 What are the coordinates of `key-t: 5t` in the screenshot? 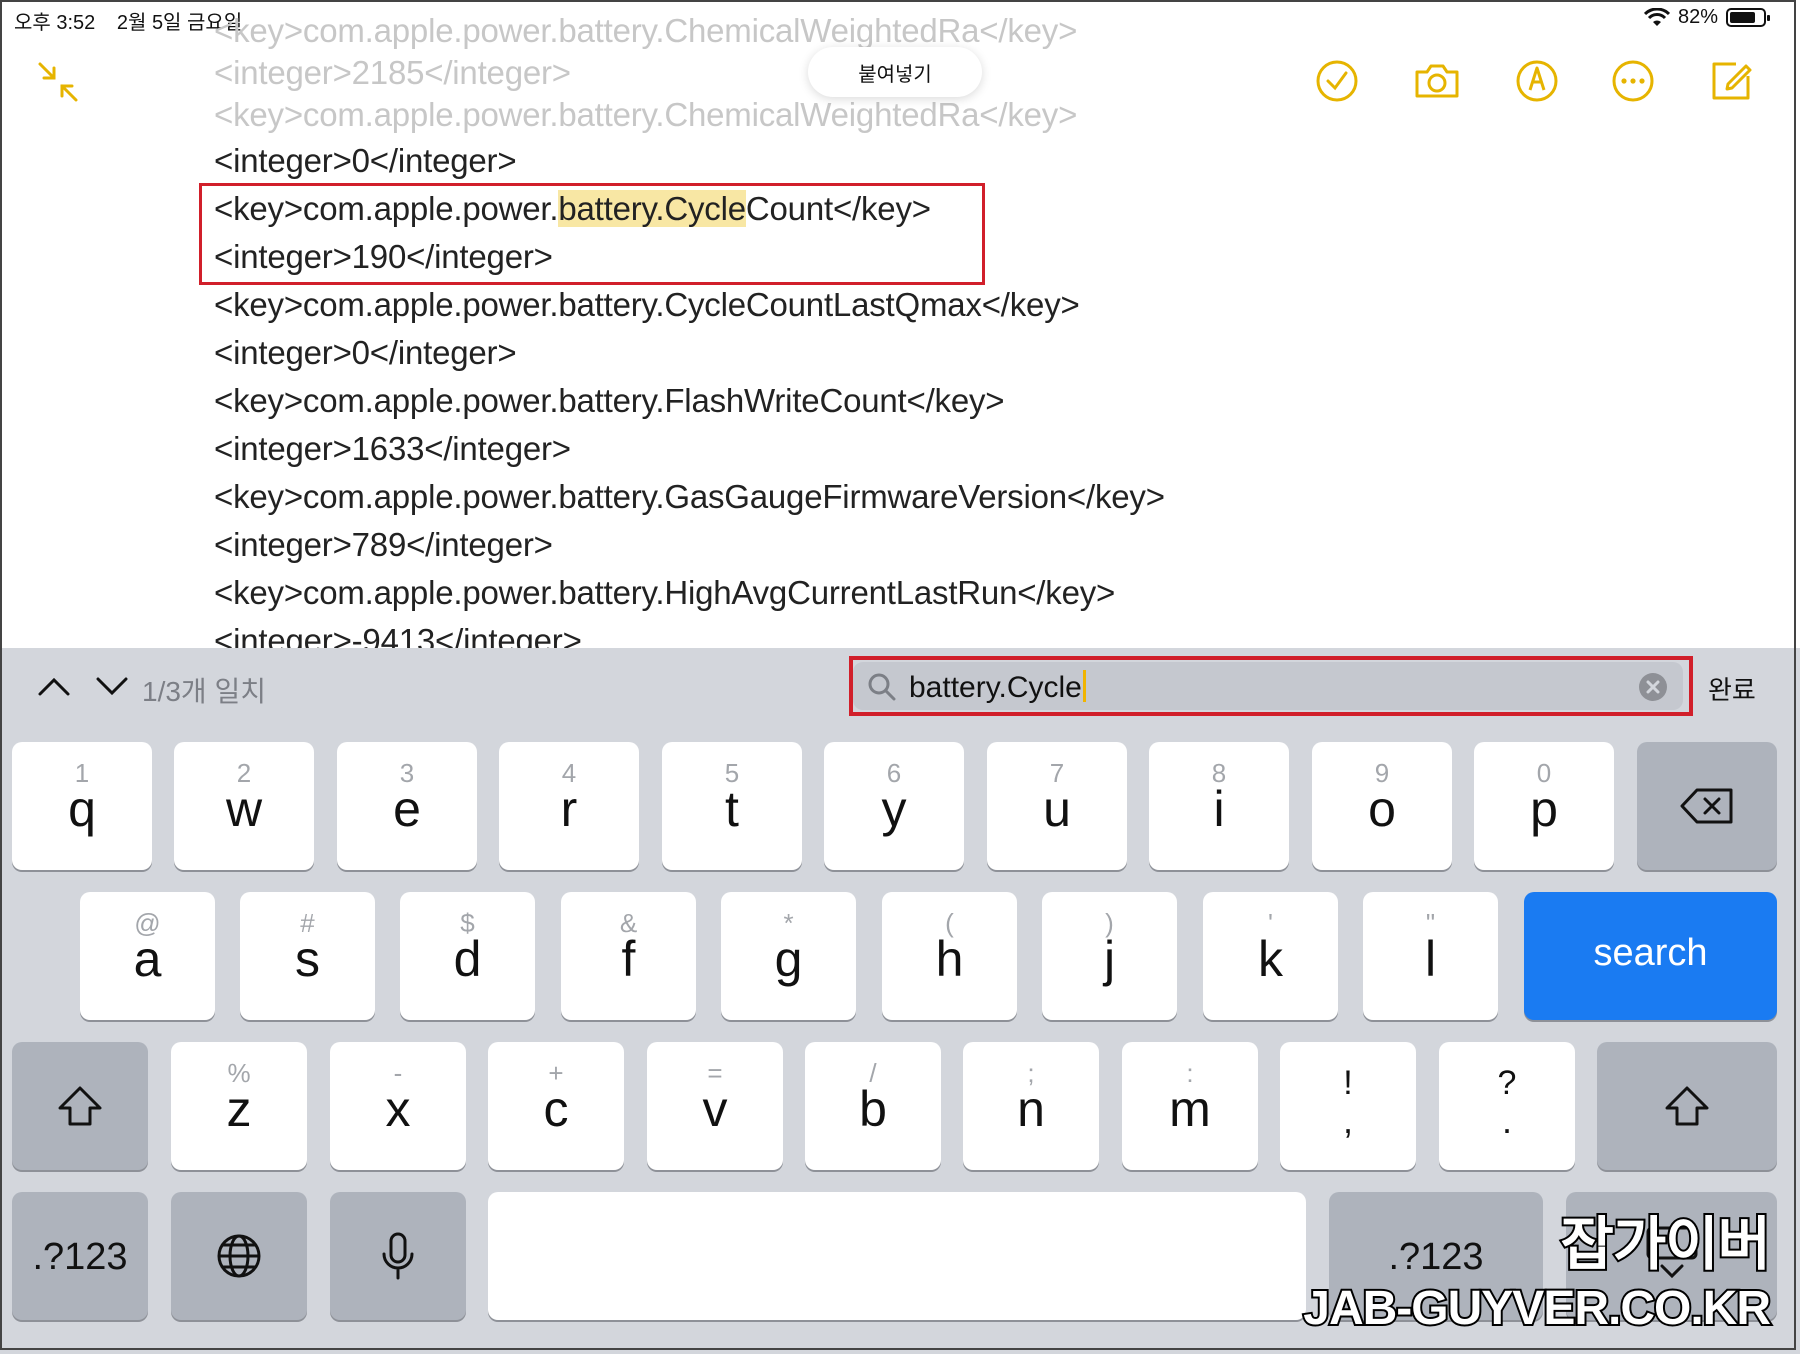 It's located at (732, 806).